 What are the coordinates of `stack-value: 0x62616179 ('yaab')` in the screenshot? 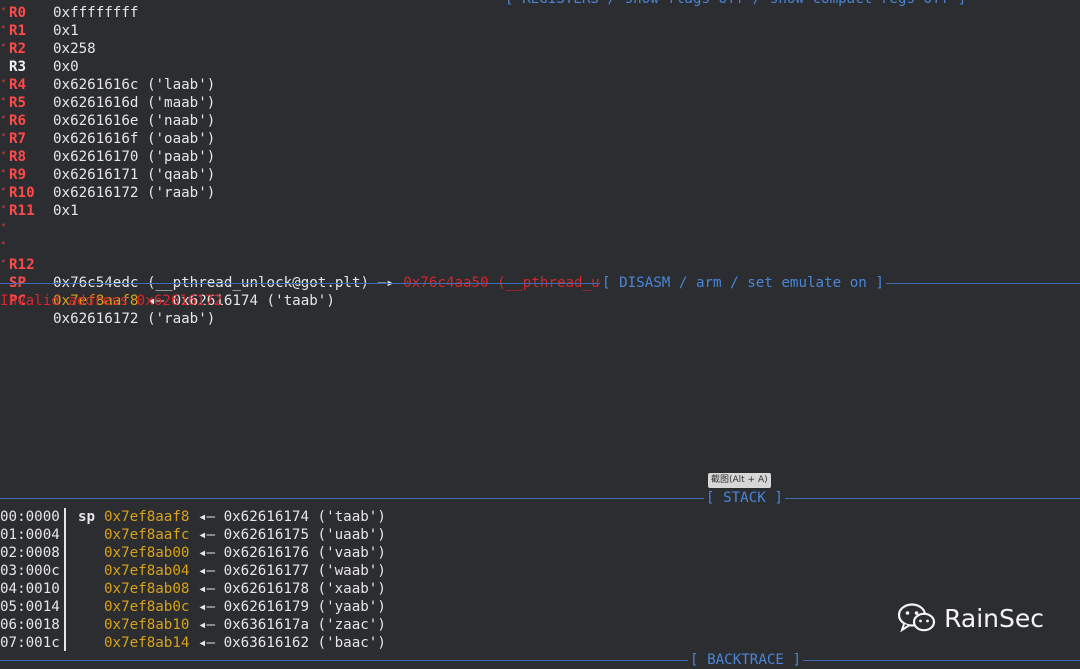 It's located at (304, 607).